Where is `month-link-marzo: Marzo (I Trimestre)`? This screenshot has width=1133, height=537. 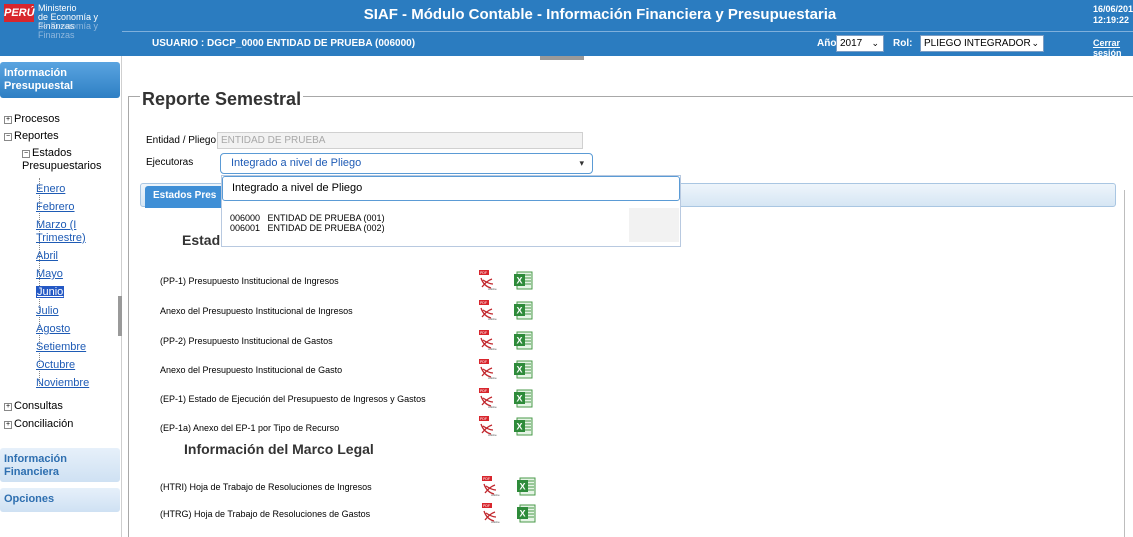 month-link-marzo: Marzo (I Trimestre) is located at coordinates (71, 232).